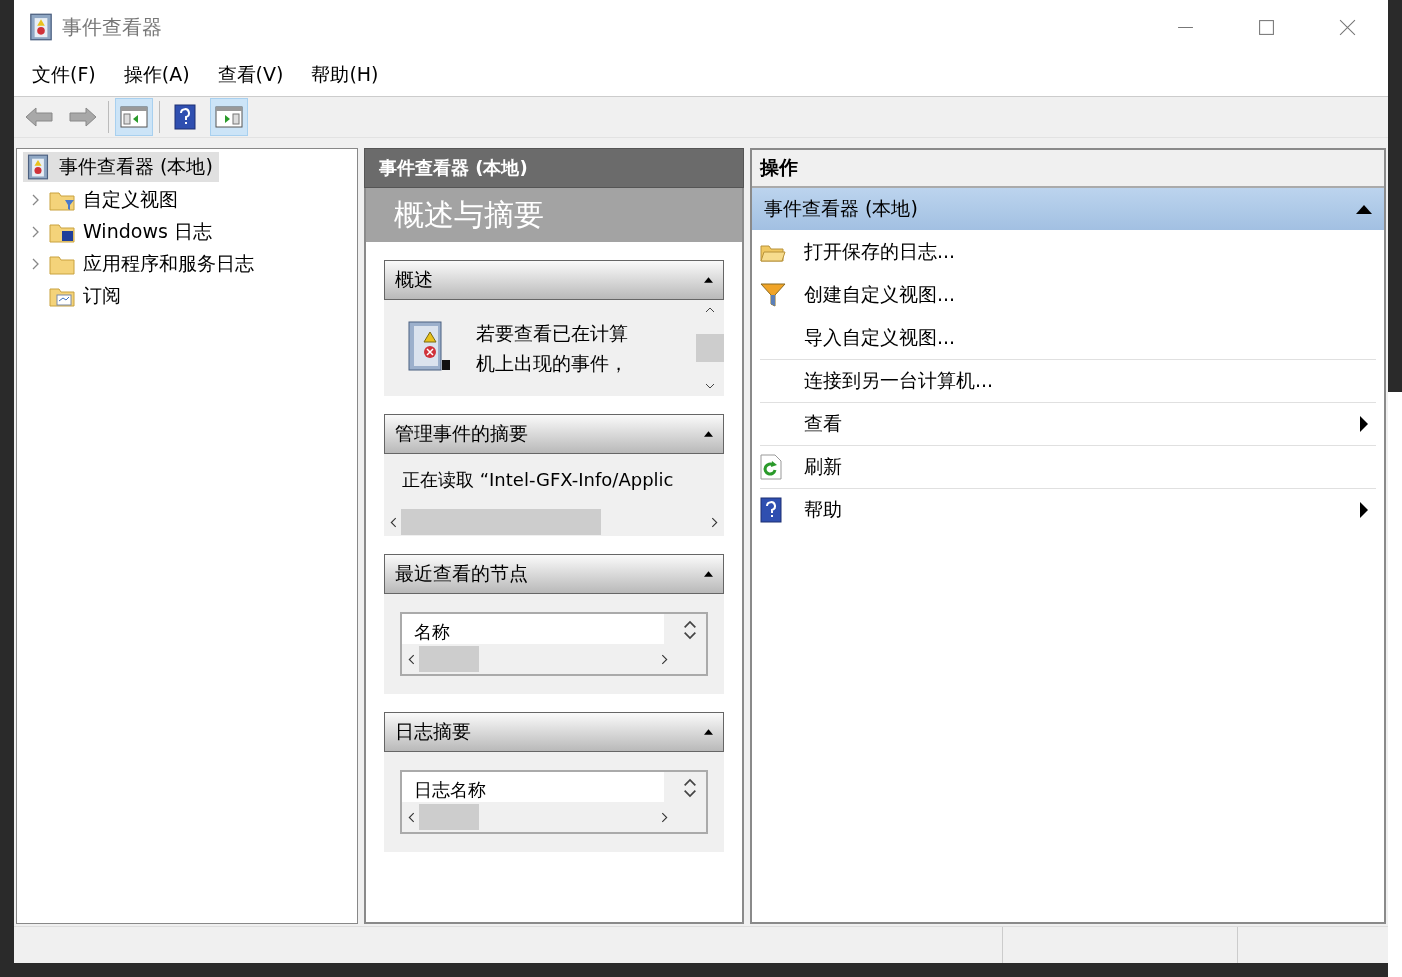  I want to click on section-title: 日志摘要, so click(433, 731).